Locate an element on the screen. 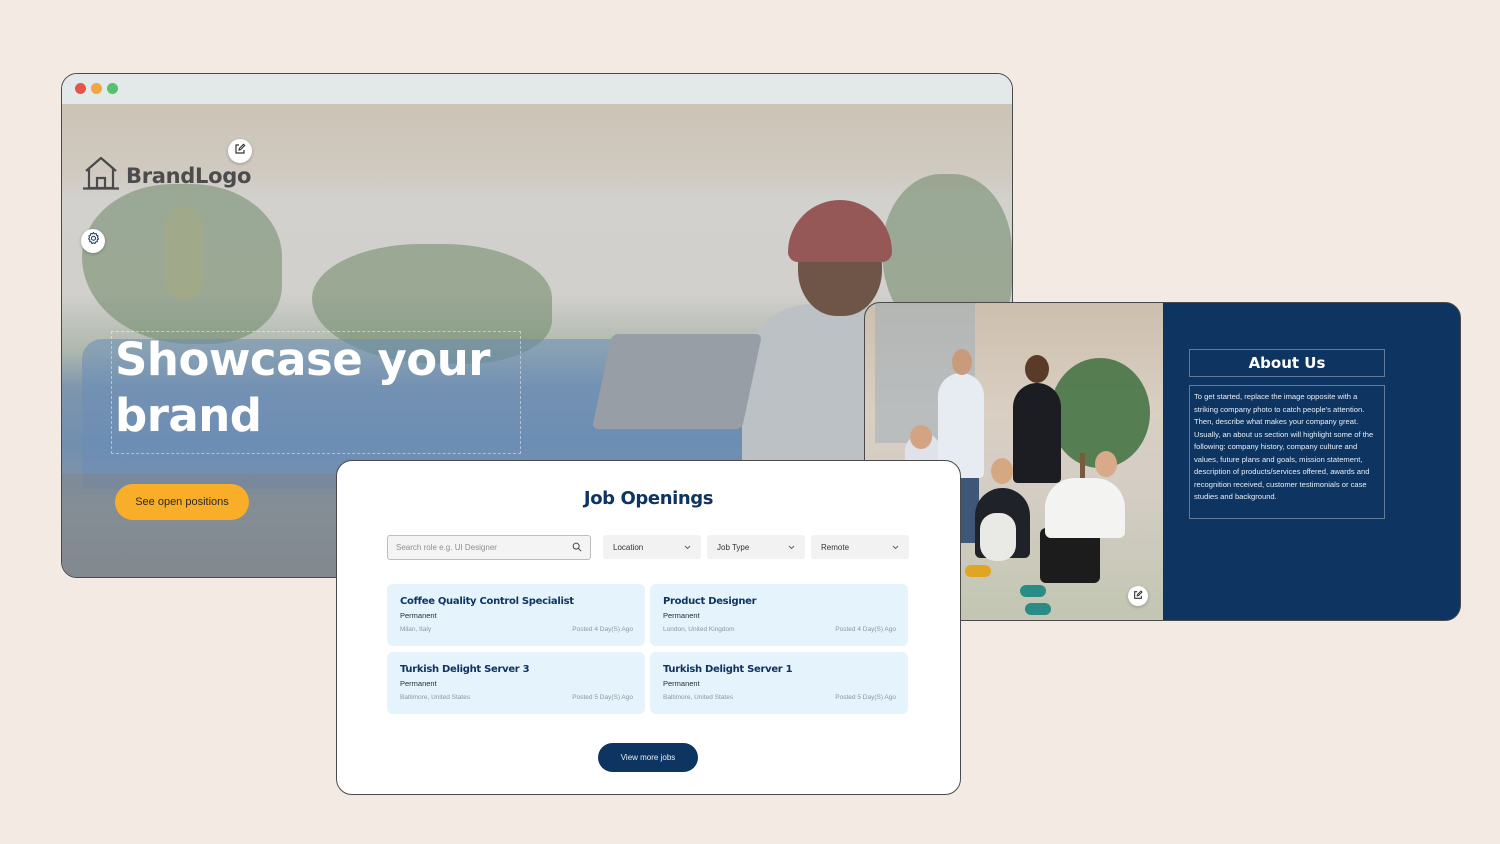 Image resolution: width=1500 pixels, height=844 pixels. see-open-positions-button: See open positions is located at coordinates (182, 502).